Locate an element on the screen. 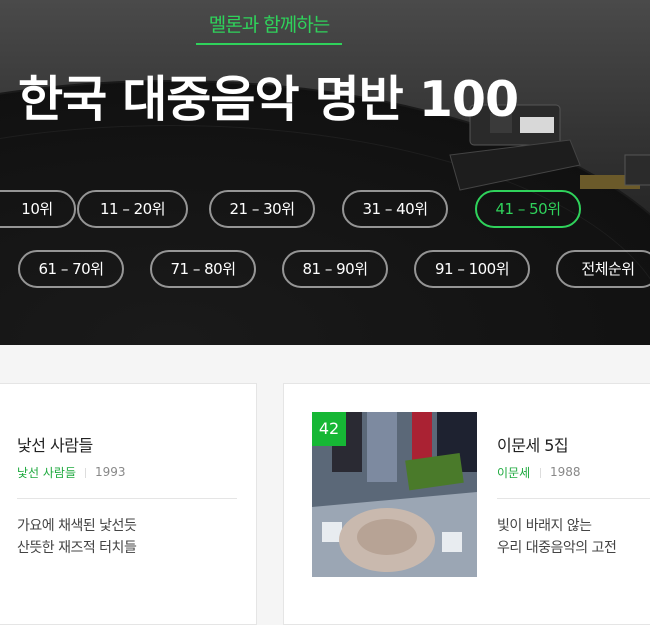 The image size is (650, 625). rank-tab-label: 31 – 40위 is located at coordinates (395, 209).